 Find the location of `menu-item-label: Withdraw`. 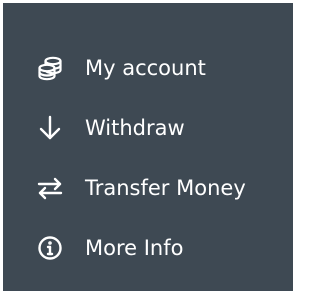

menu-item-label: Withdraw is located at coordinates (135, 127).